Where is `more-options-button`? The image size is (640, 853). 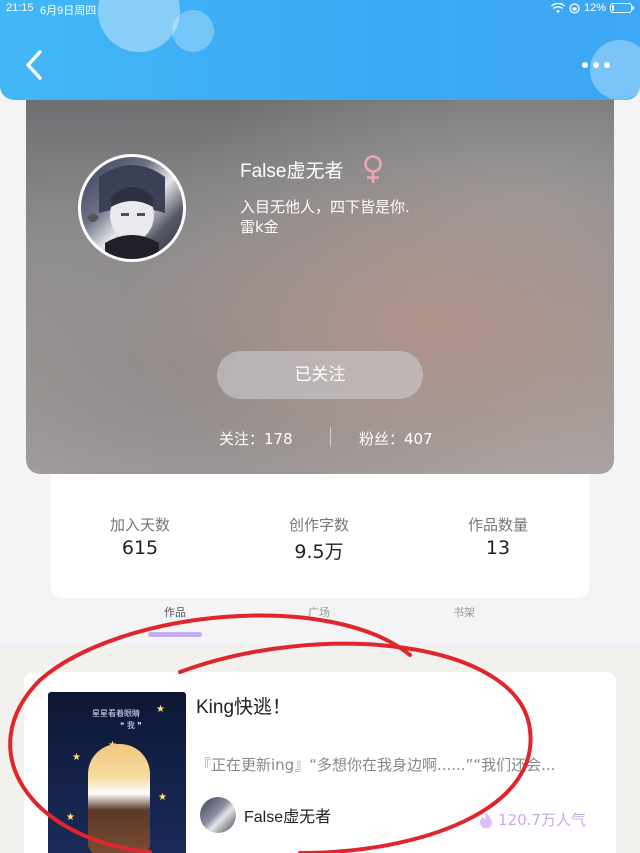
more-options-button is located at coordinates (596, 65).